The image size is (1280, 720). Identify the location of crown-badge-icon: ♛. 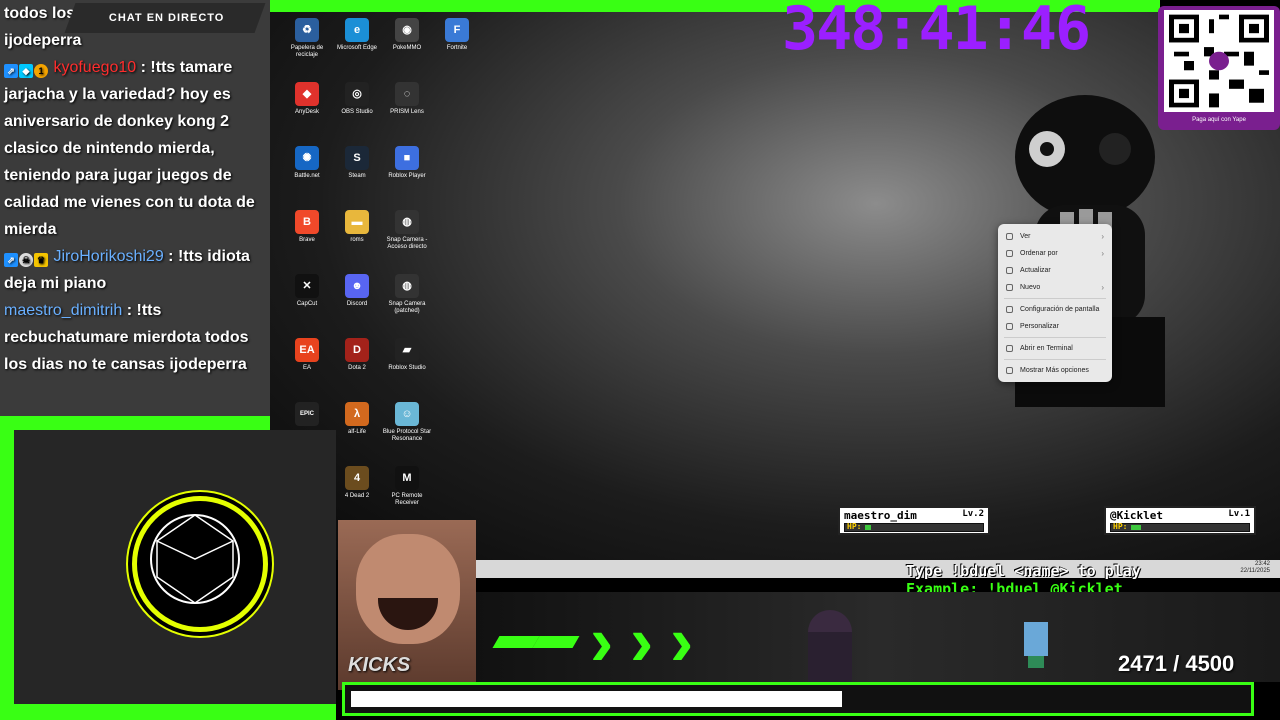
(41, 260).